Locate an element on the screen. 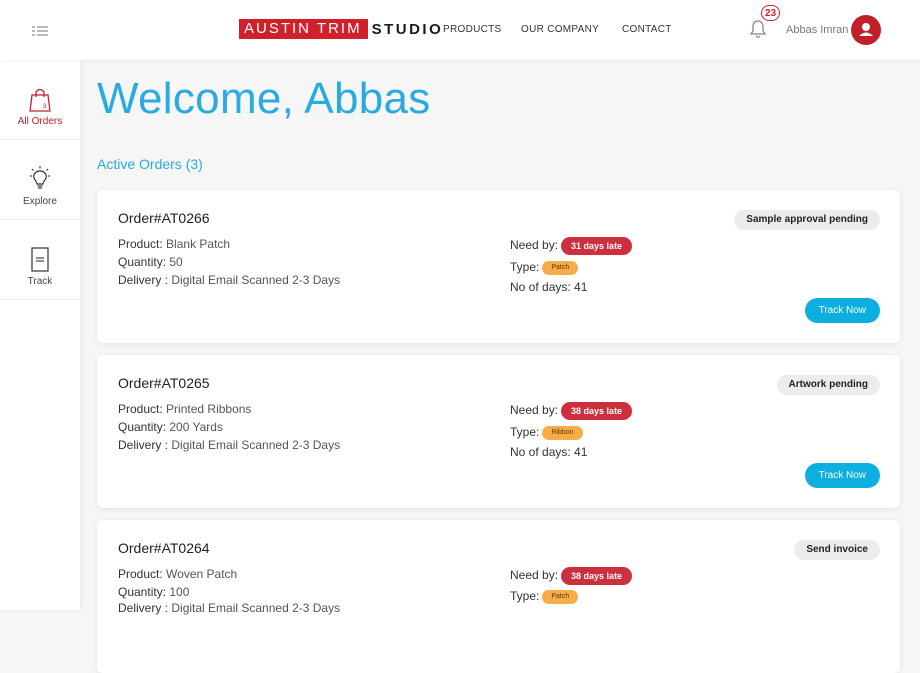 Image resolution: width=920 pixels, height=673 pixels. product-field: Product: Printed Ribbons is located at coordinates (184, 409).